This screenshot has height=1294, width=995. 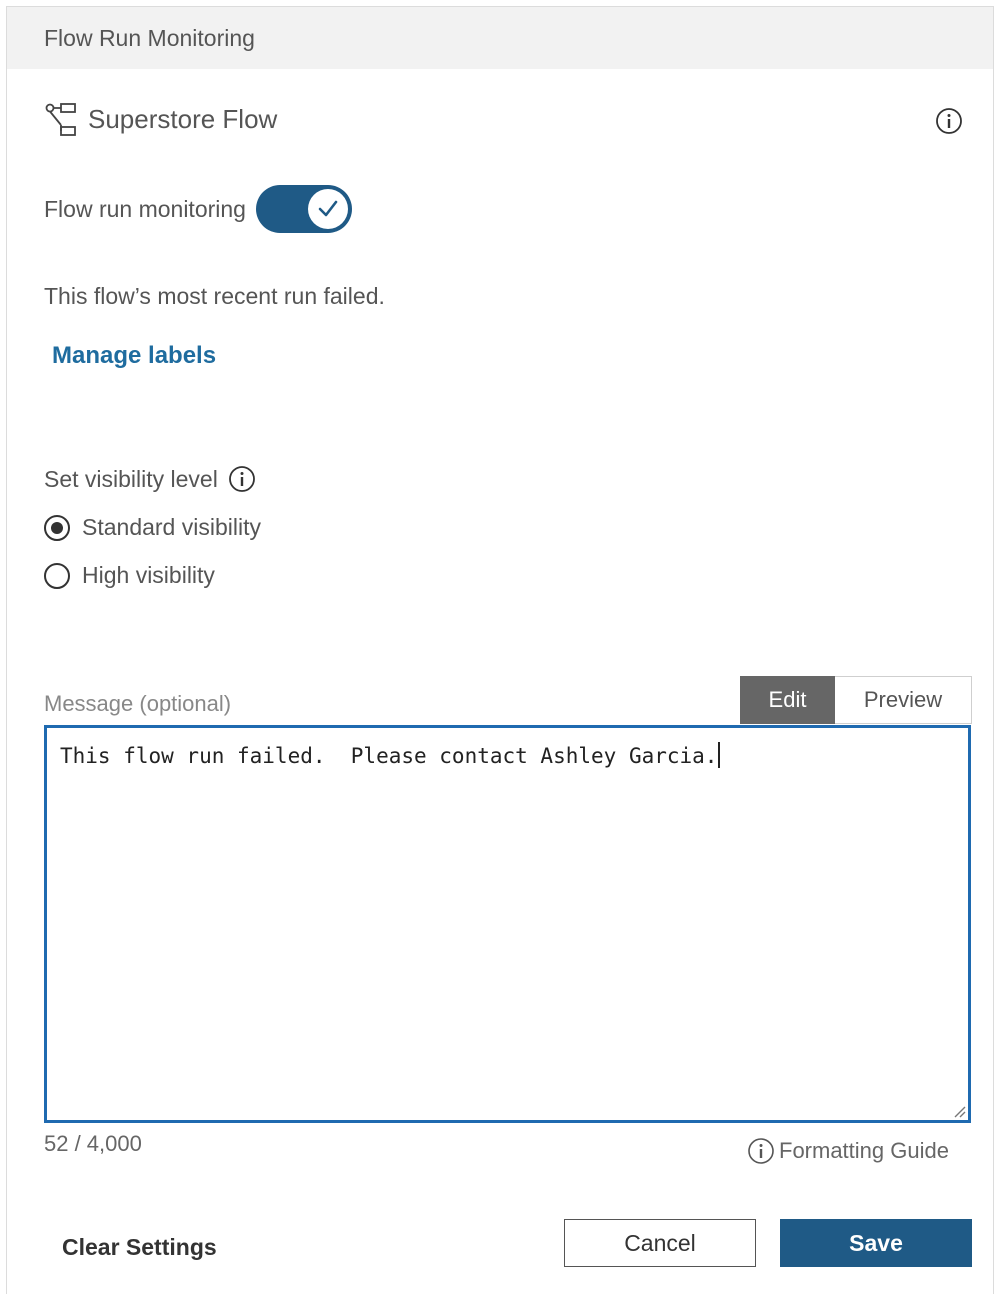 What do you see at coordinates (303, 209) in the screenshot?
I see `monitoring-toggle` at bounding box center [303, 209].